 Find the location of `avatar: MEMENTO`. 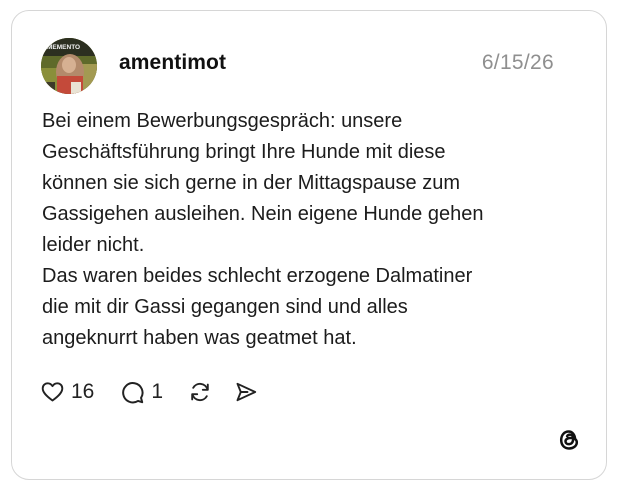

avatar: MEMENTO is located at coordinates (69, 66).